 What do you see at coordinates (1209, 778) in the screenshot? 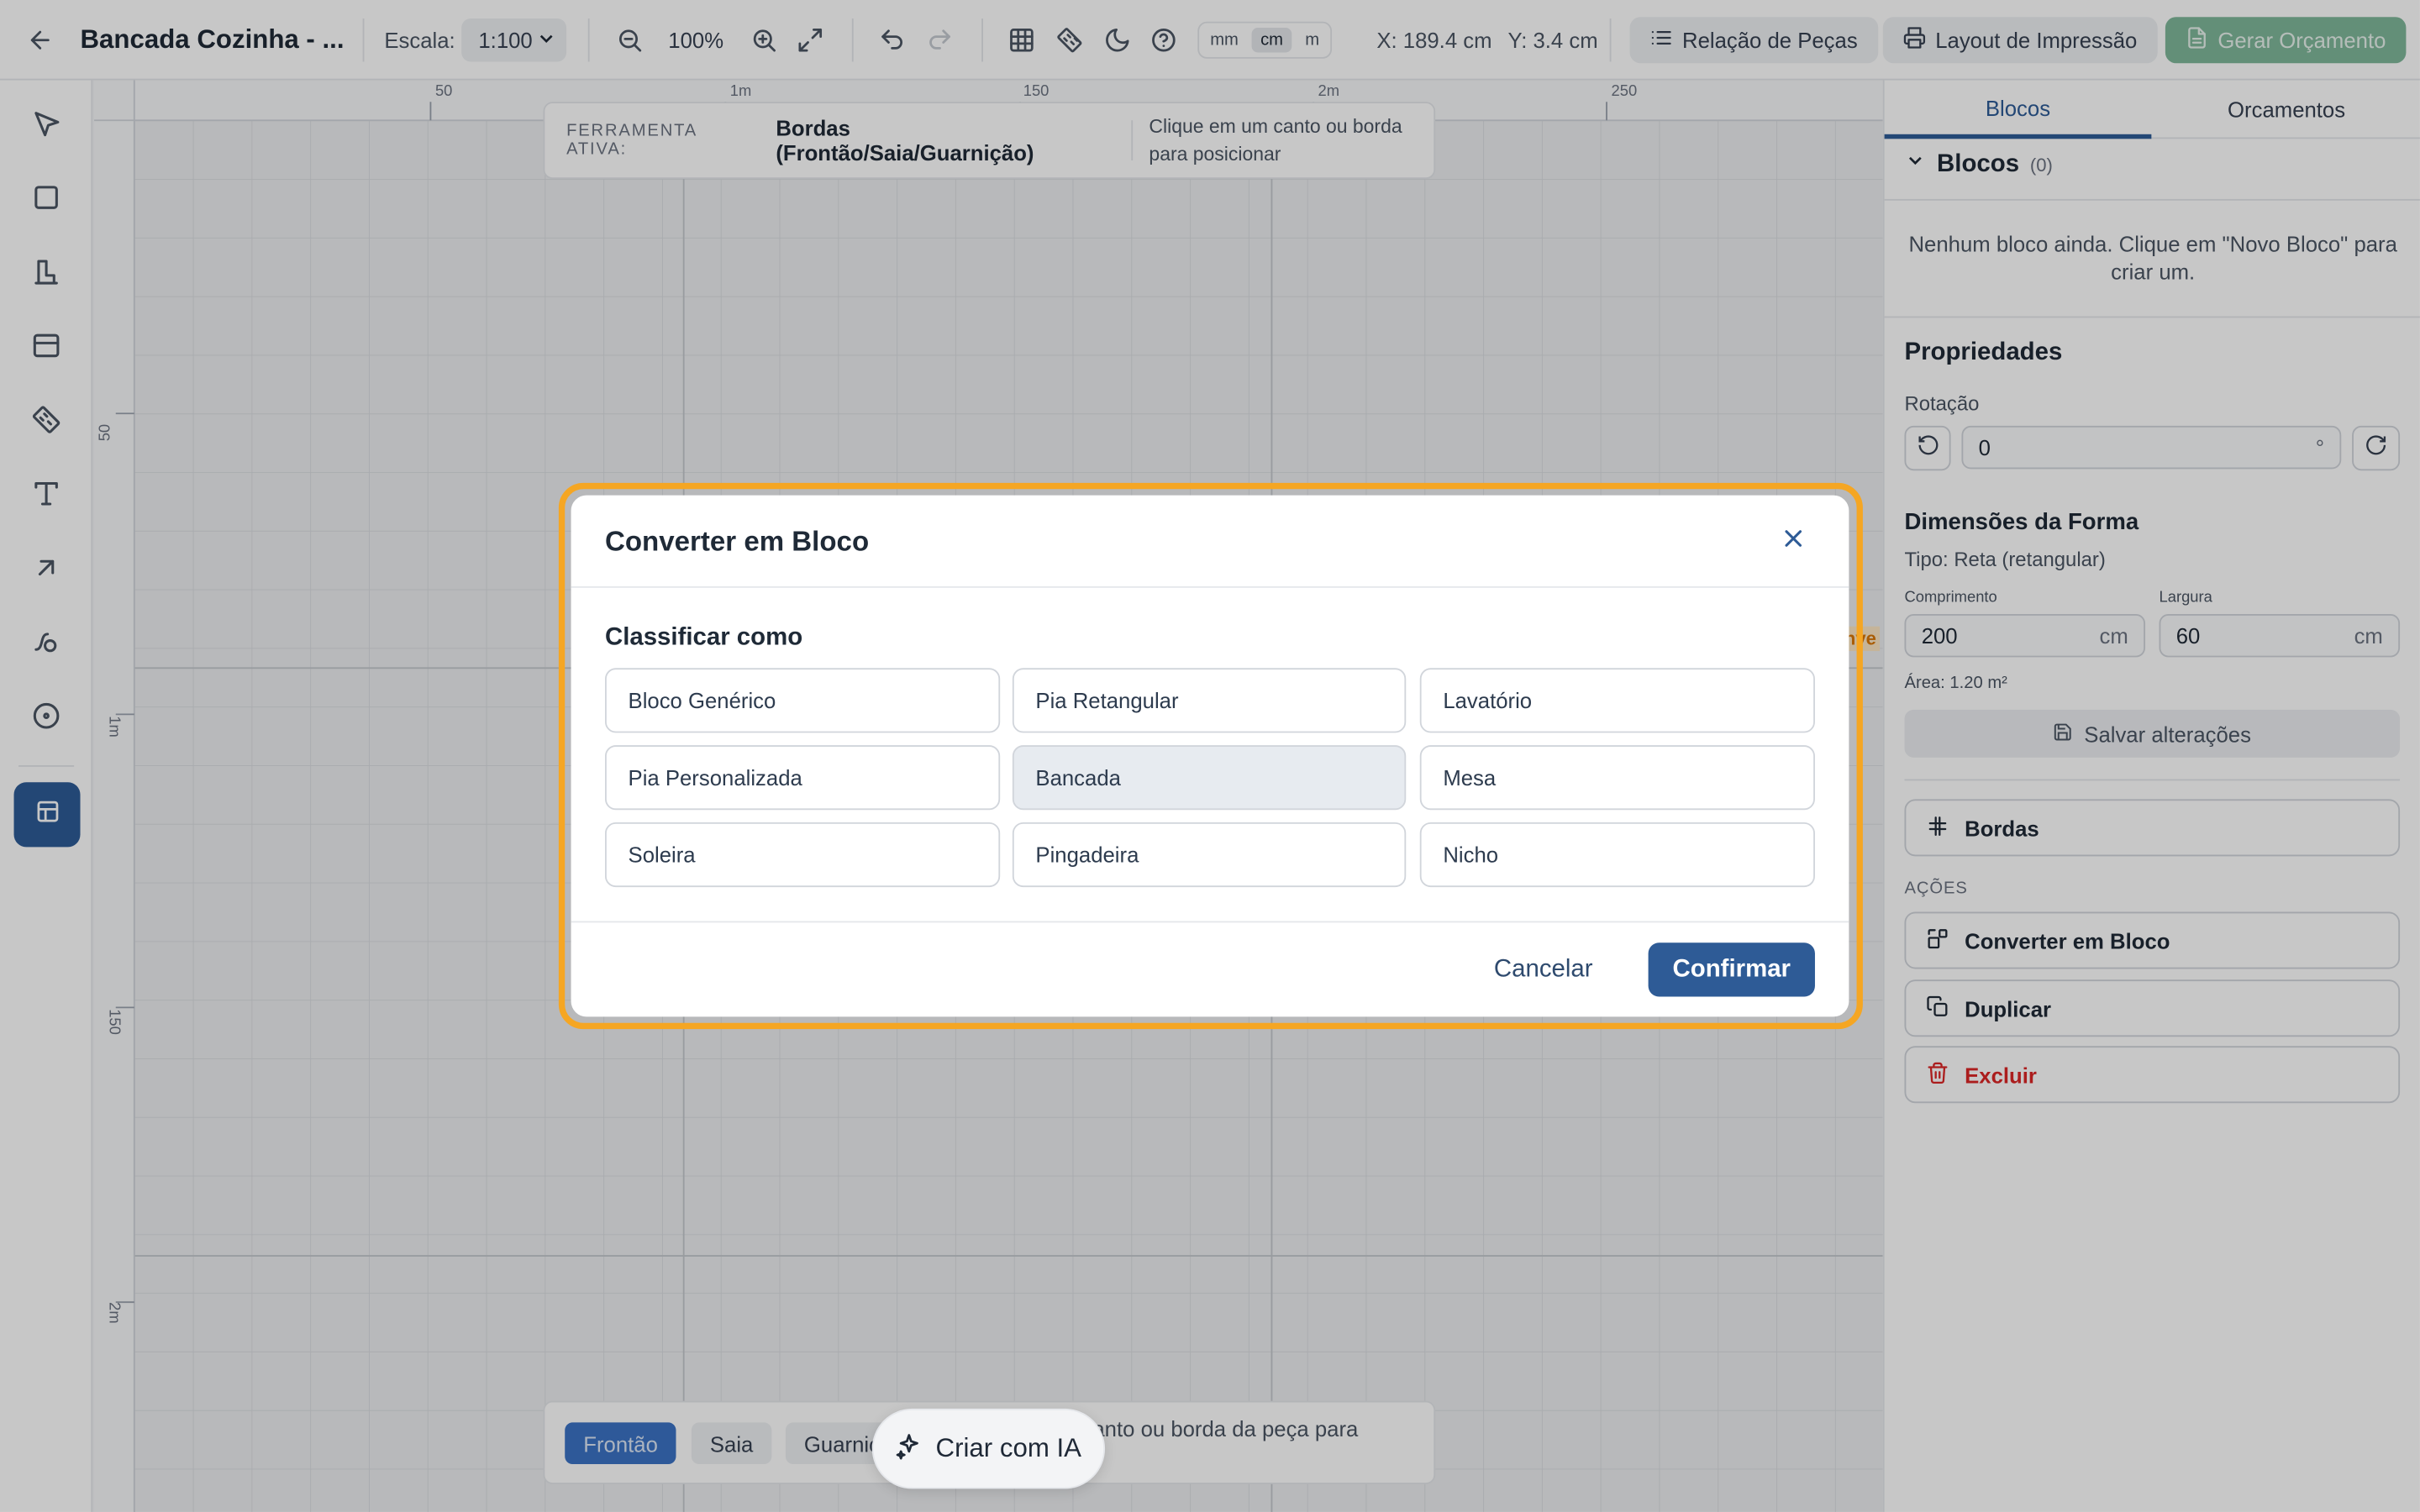
I see `classify-option-bancada: Bancada` at bounding box center [1209, 778].